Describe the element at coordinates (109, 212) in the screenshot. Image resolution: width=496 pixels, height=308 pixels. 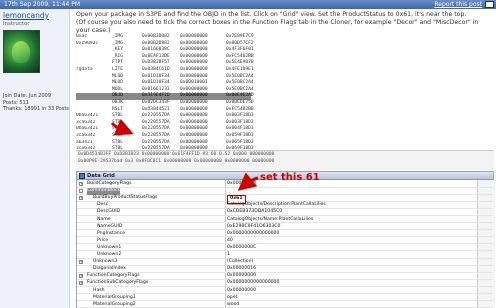
I see `grid-property-name: DescGUID` at that location.